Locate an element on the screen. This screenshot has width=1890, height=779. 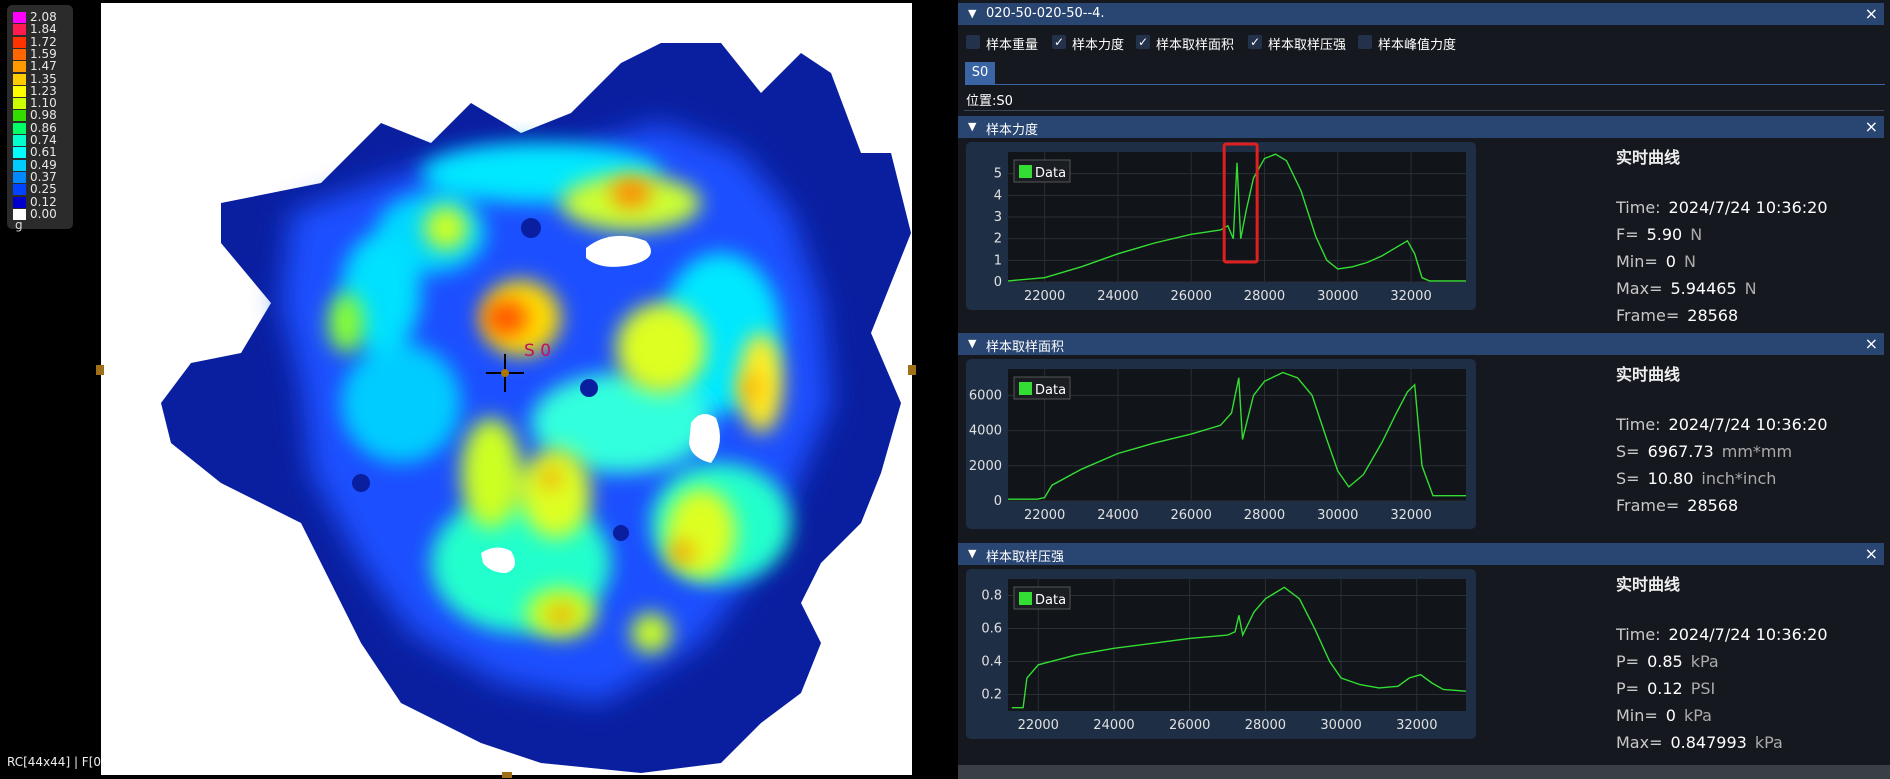
y-tick-label: 2 is located at coordinates (998, 239).